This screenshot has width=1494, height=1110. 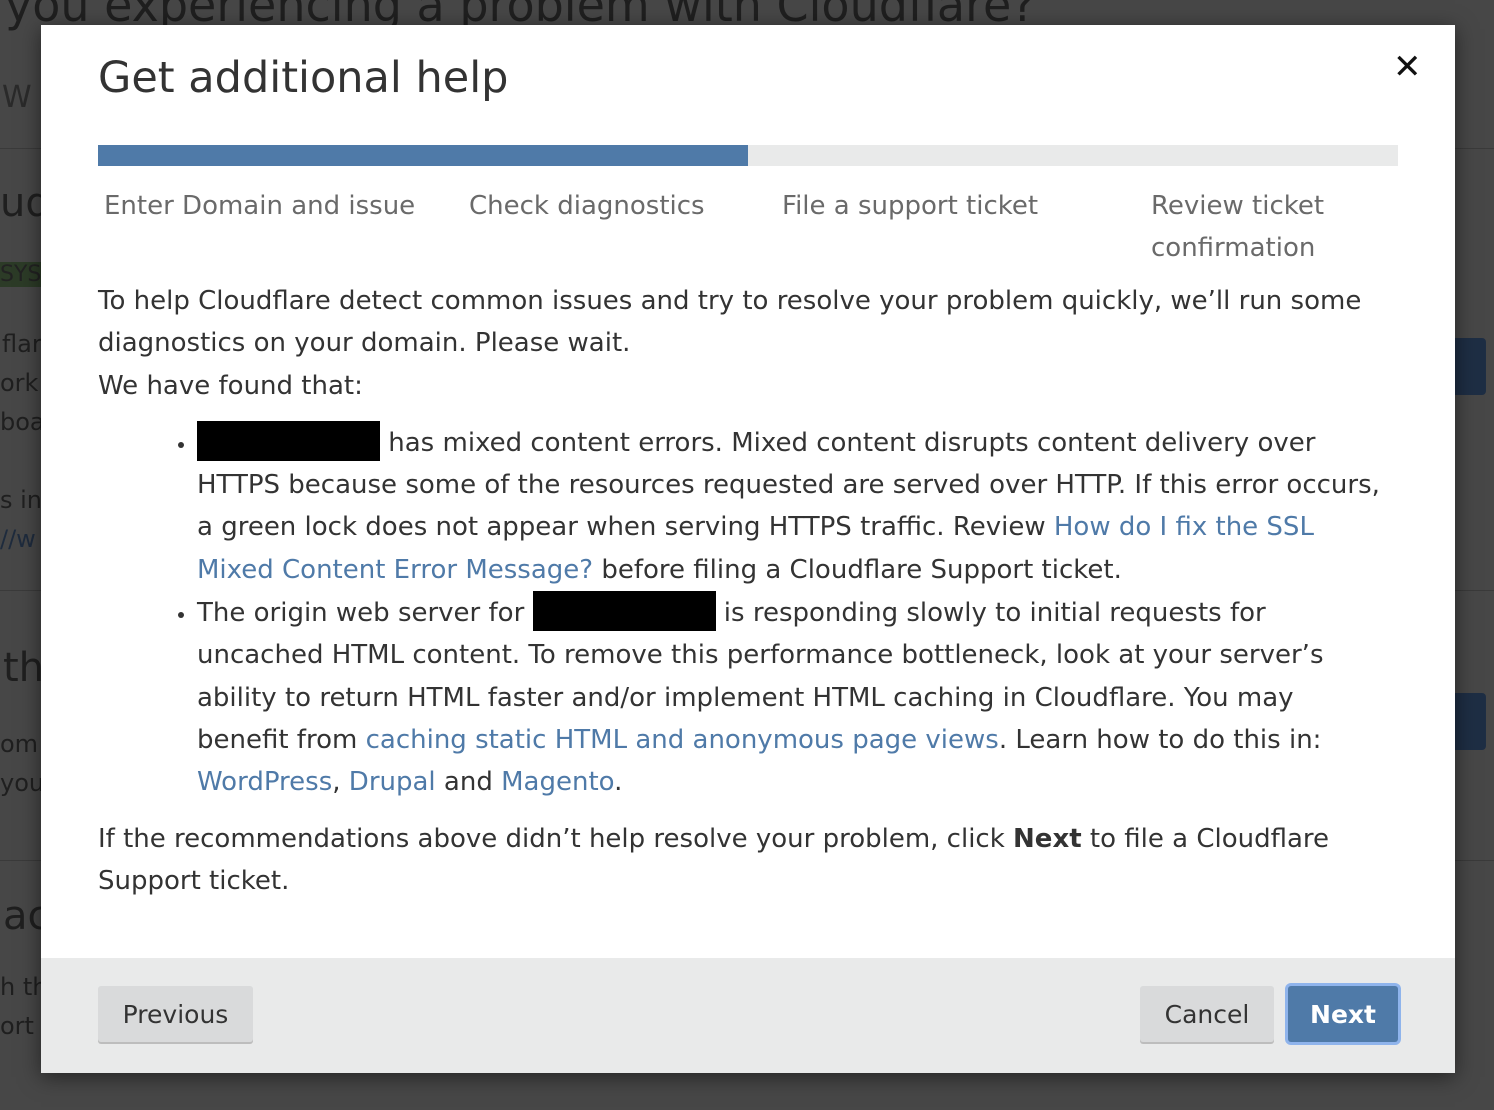 I want to click on finding-text: The origin web server for, so click(x=365, y=613).